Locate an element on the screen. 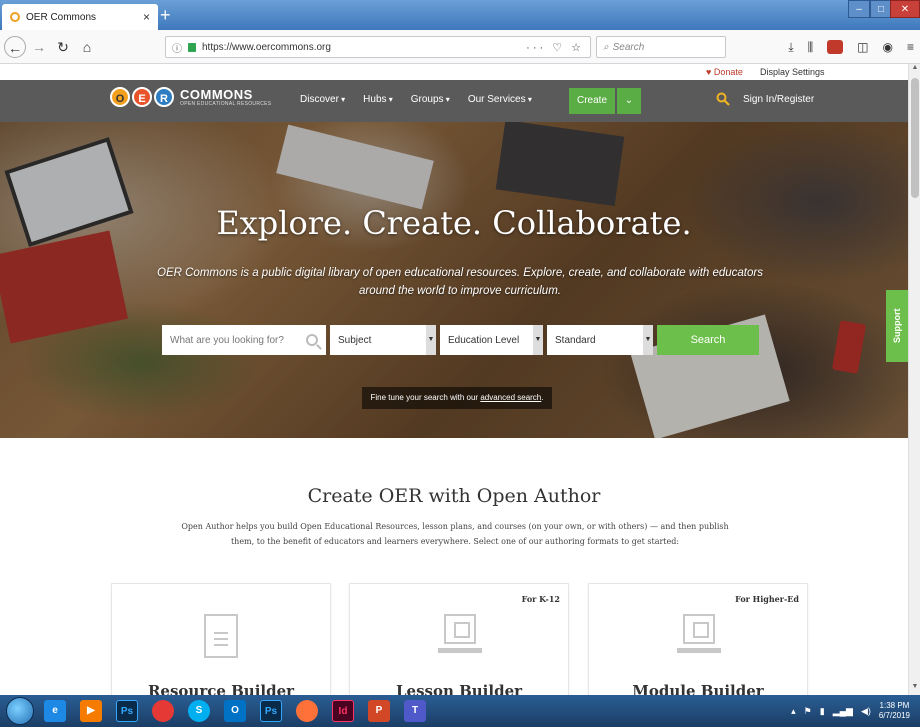  volume-icon: ◀) is located at coordinates (866, 711).